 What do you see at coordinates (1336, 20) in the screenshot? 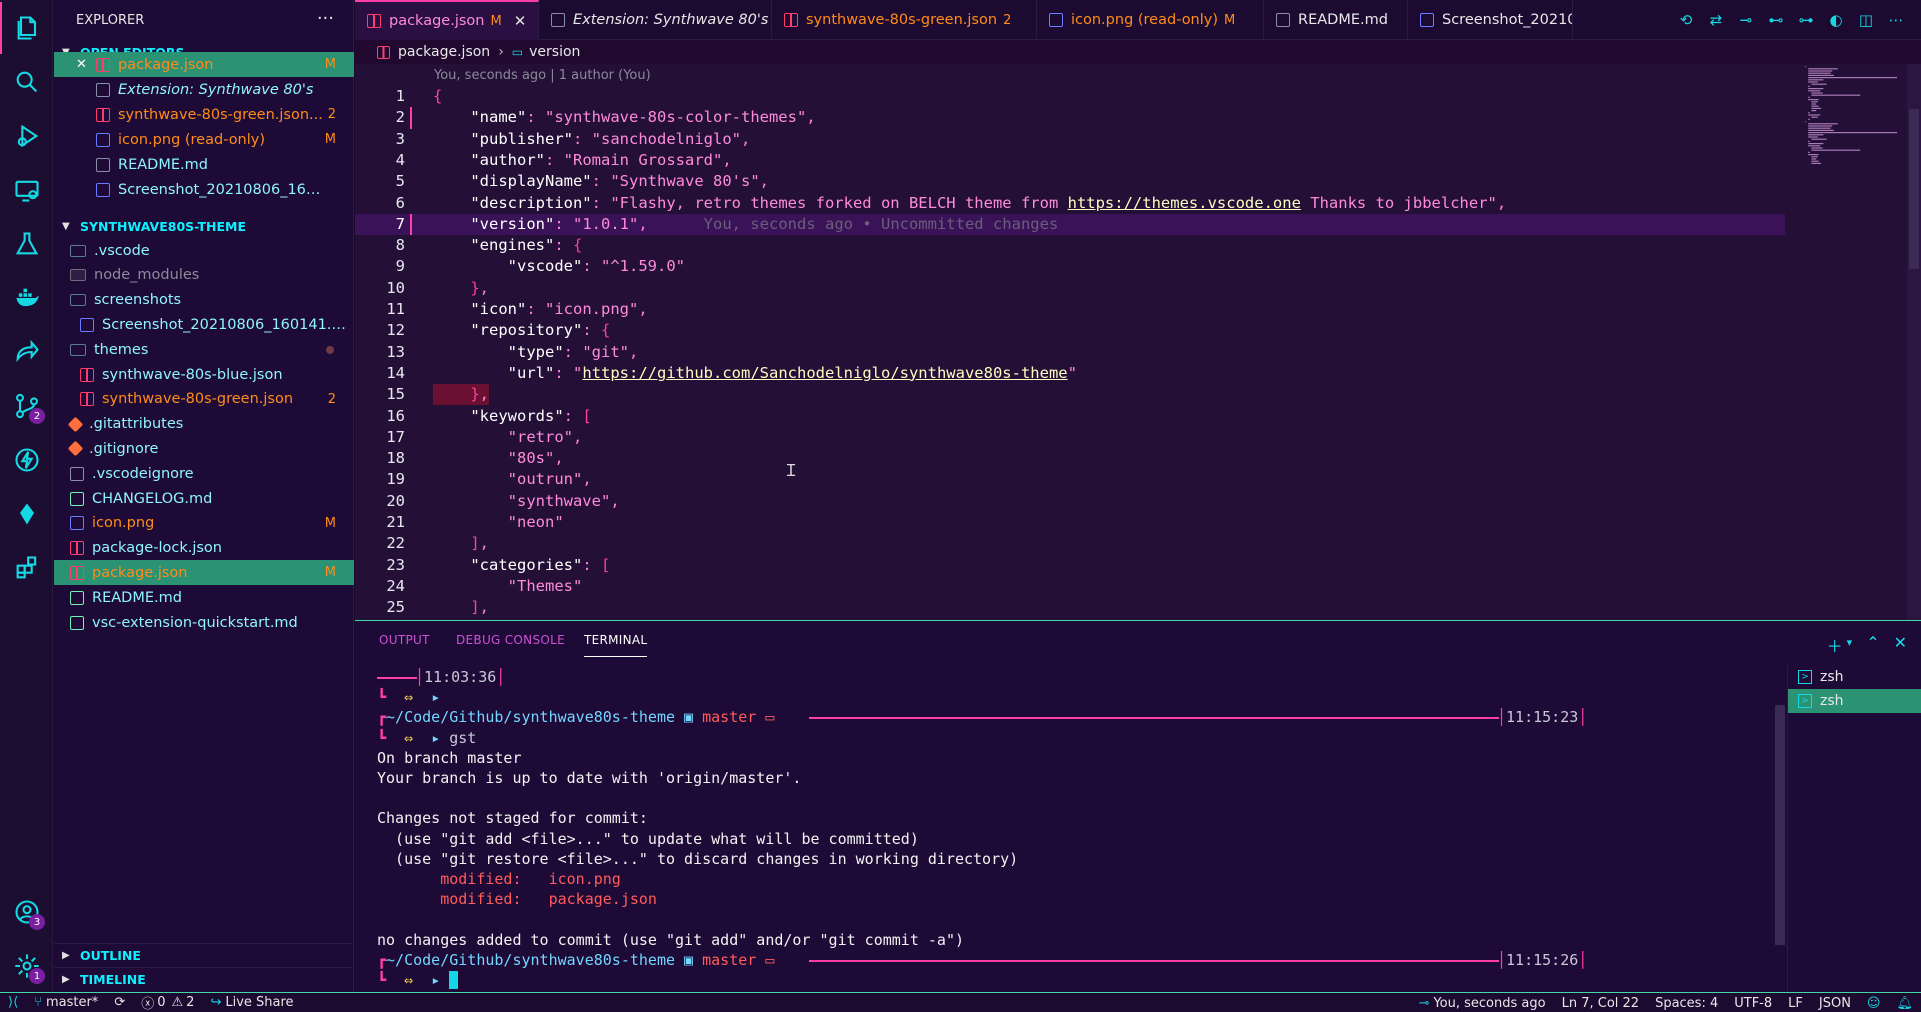
I see `editor-tab: README.md` at bounding box center [1336, 20].